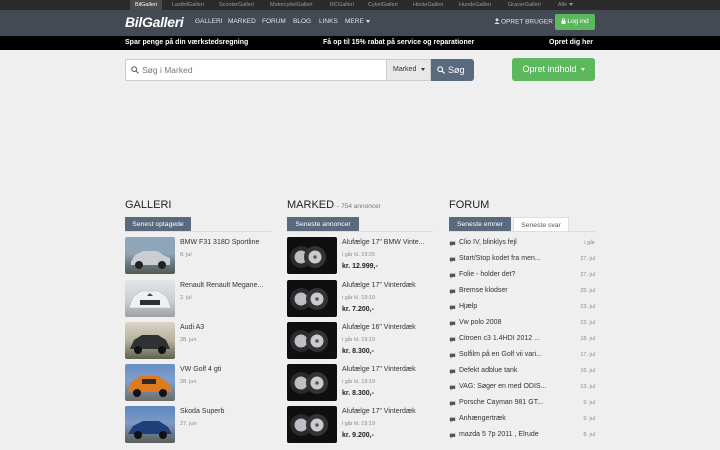 The image size is (720, 450). I want to click on search-icon, so click(135, 70).